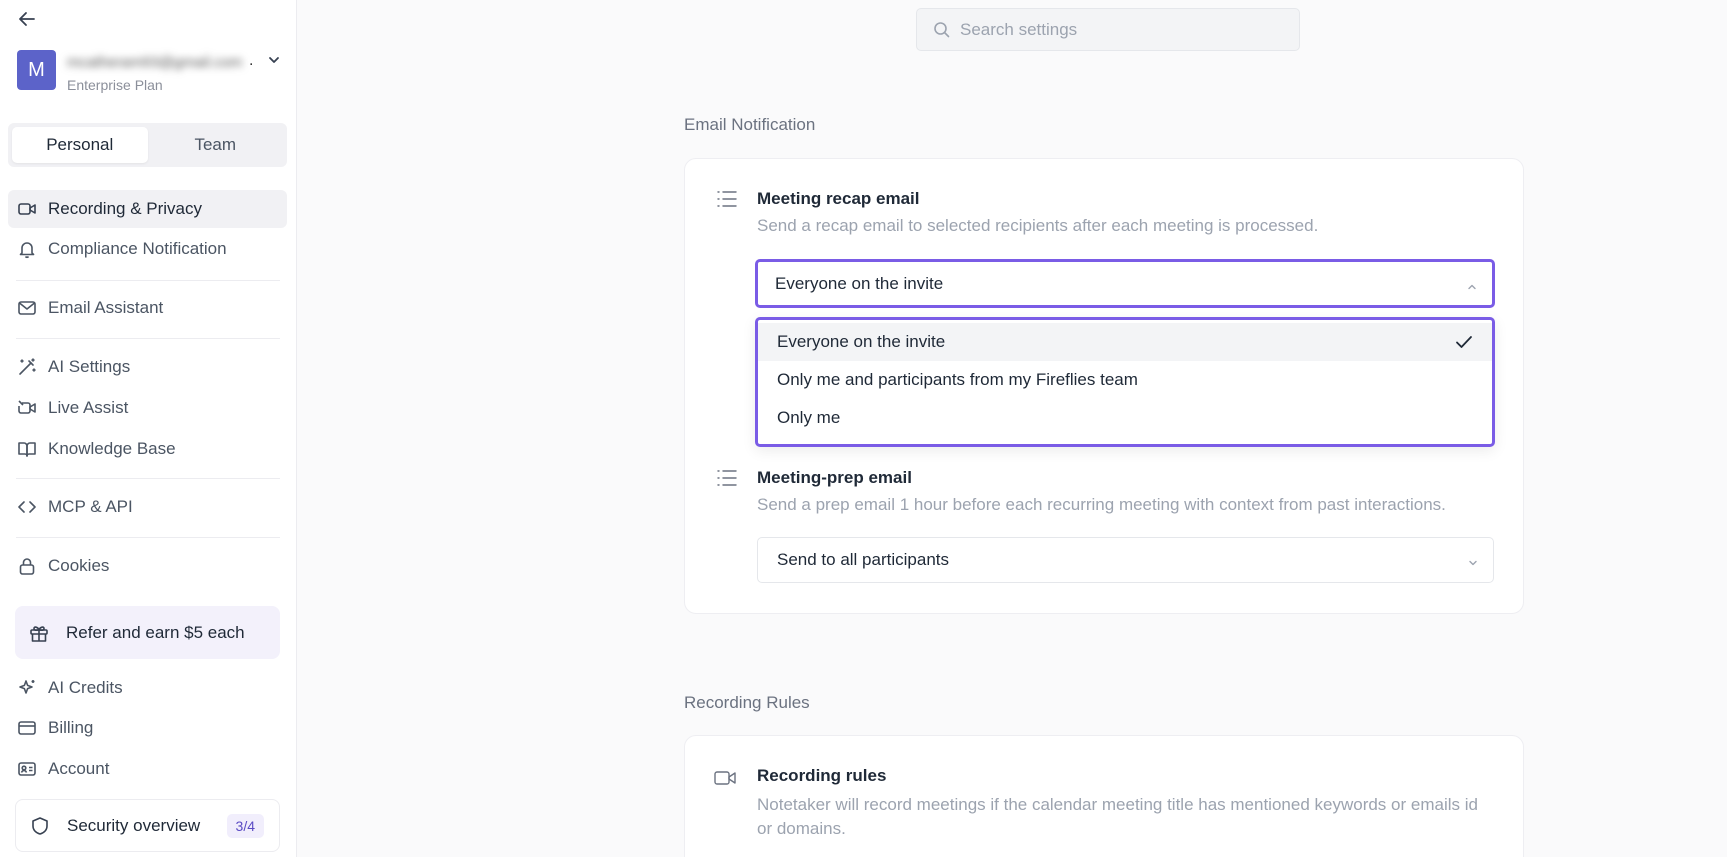  I want to click on sidebar-item-compliance-notification: Compliance Notification, so click(147, 249).